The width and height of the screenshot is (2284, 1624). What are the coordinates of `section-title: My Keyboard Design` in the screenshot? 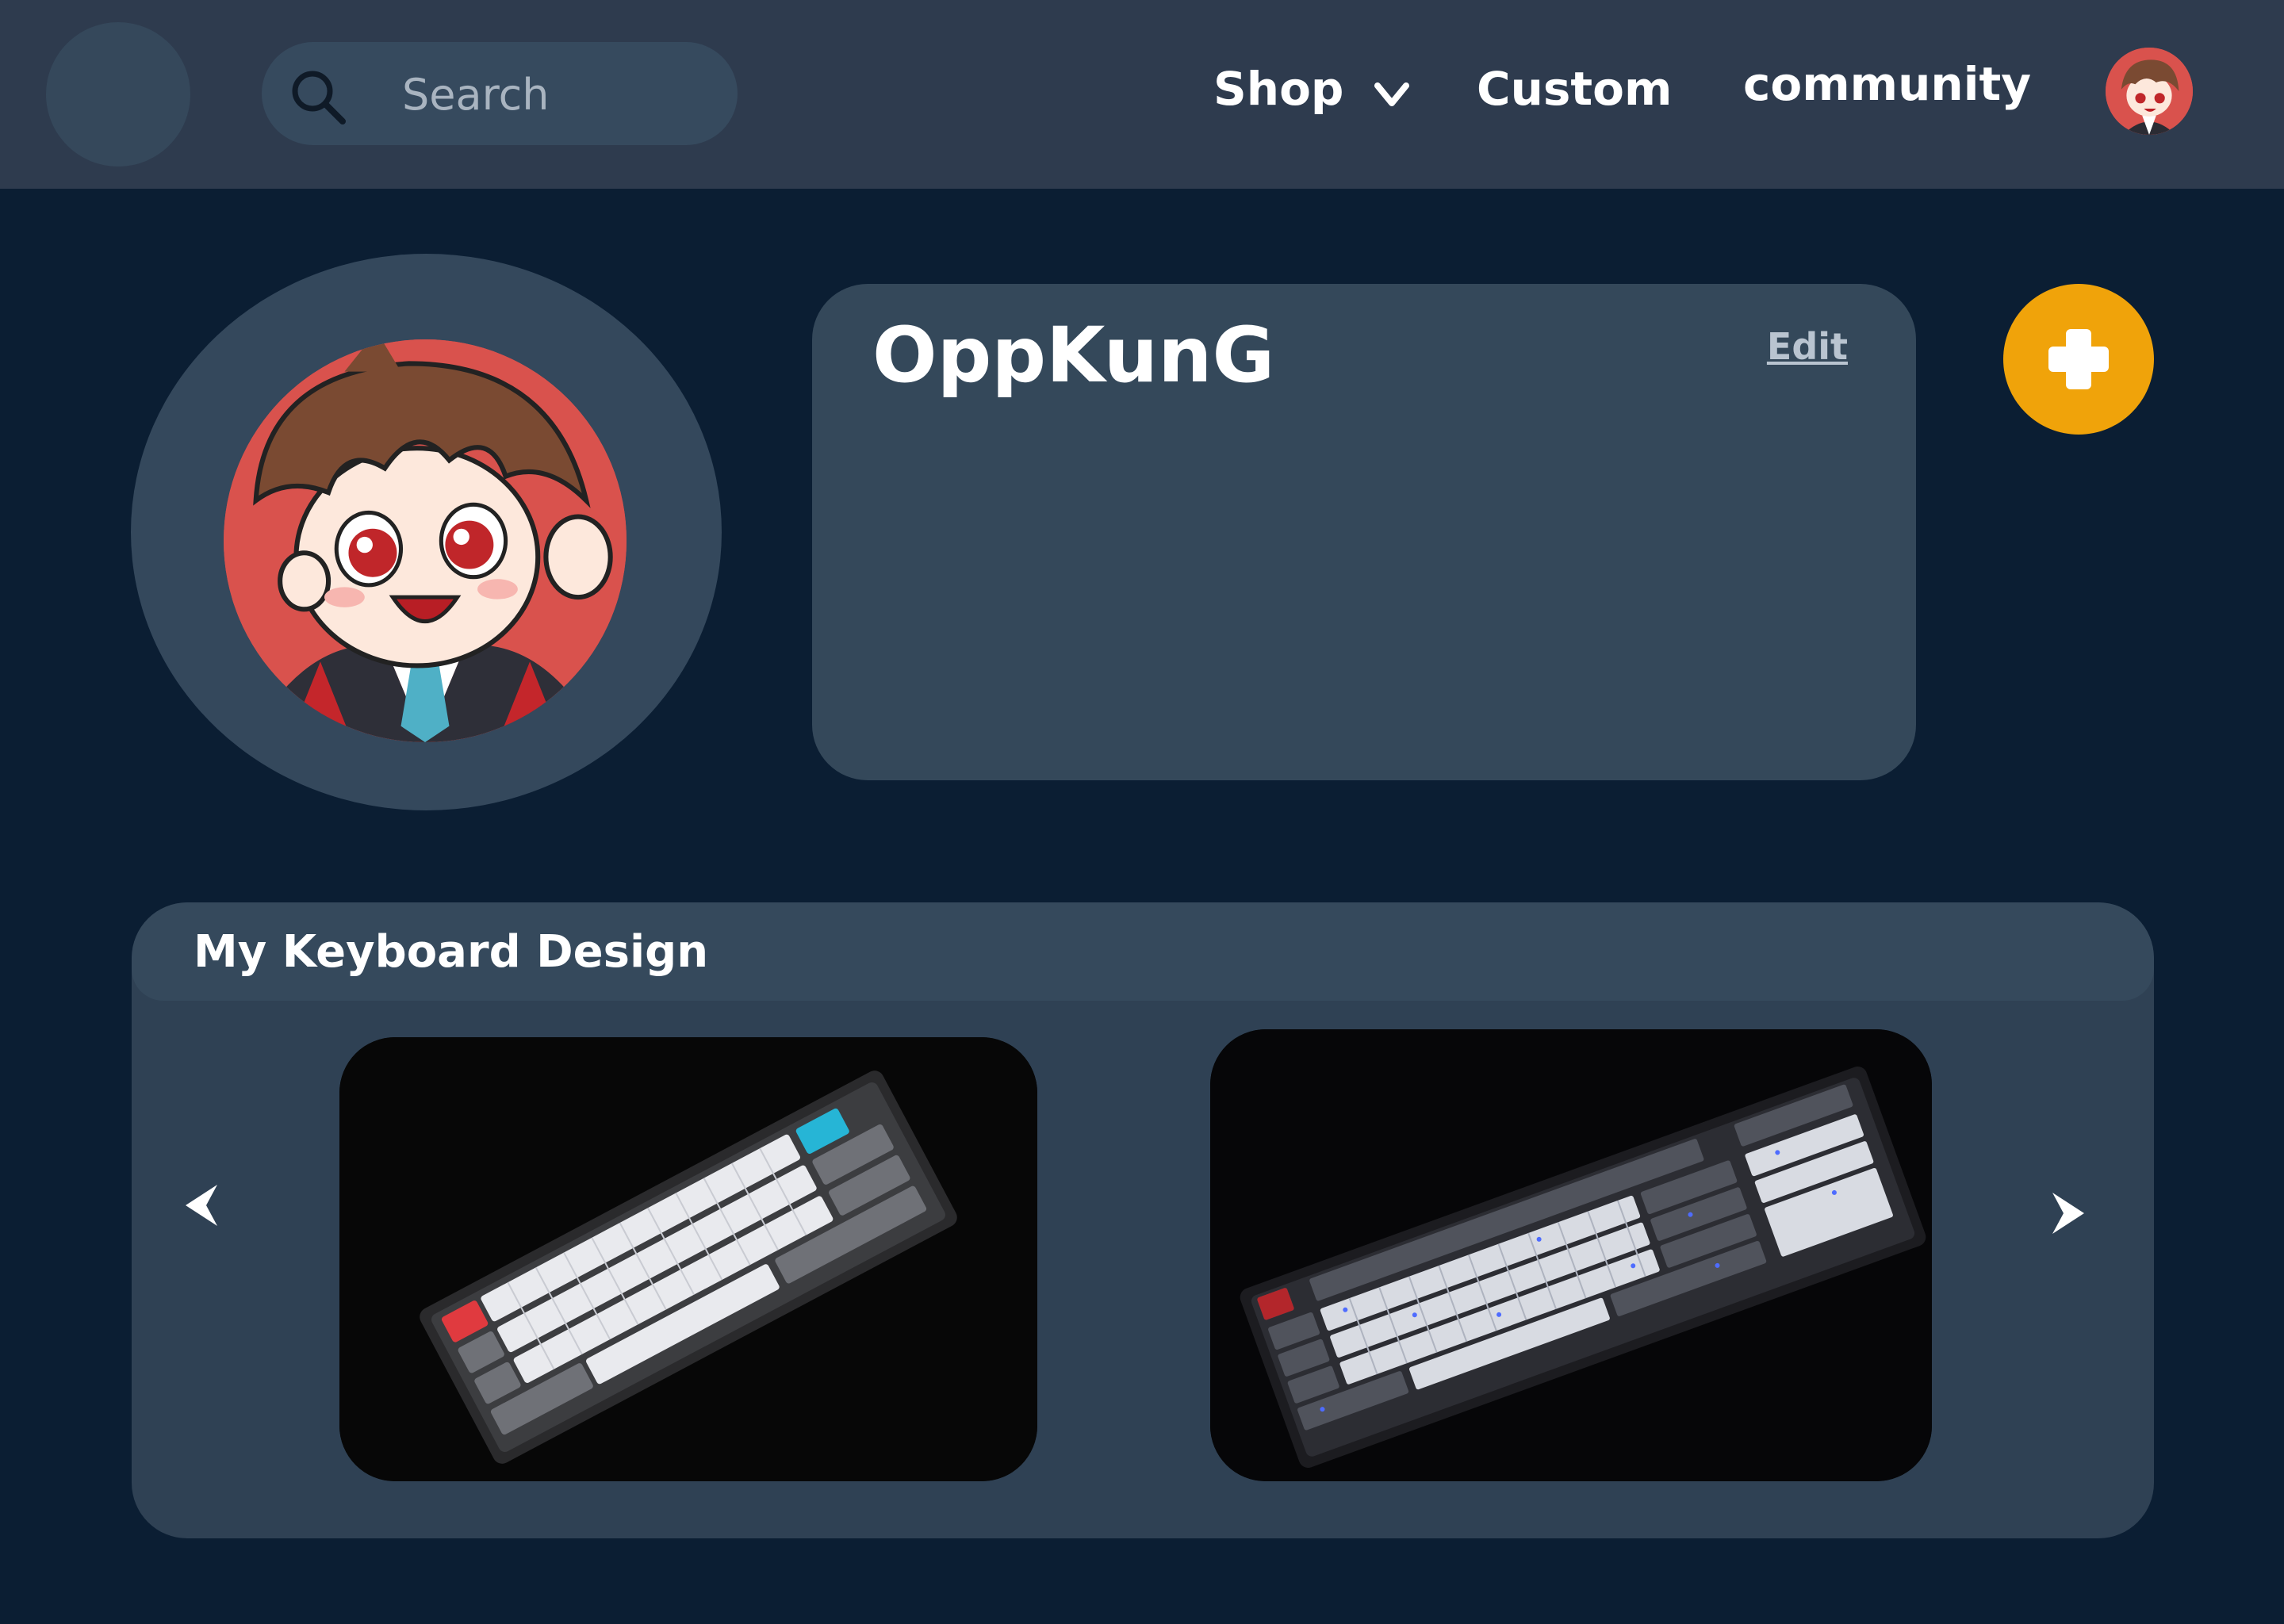 It's located at (451, 952).